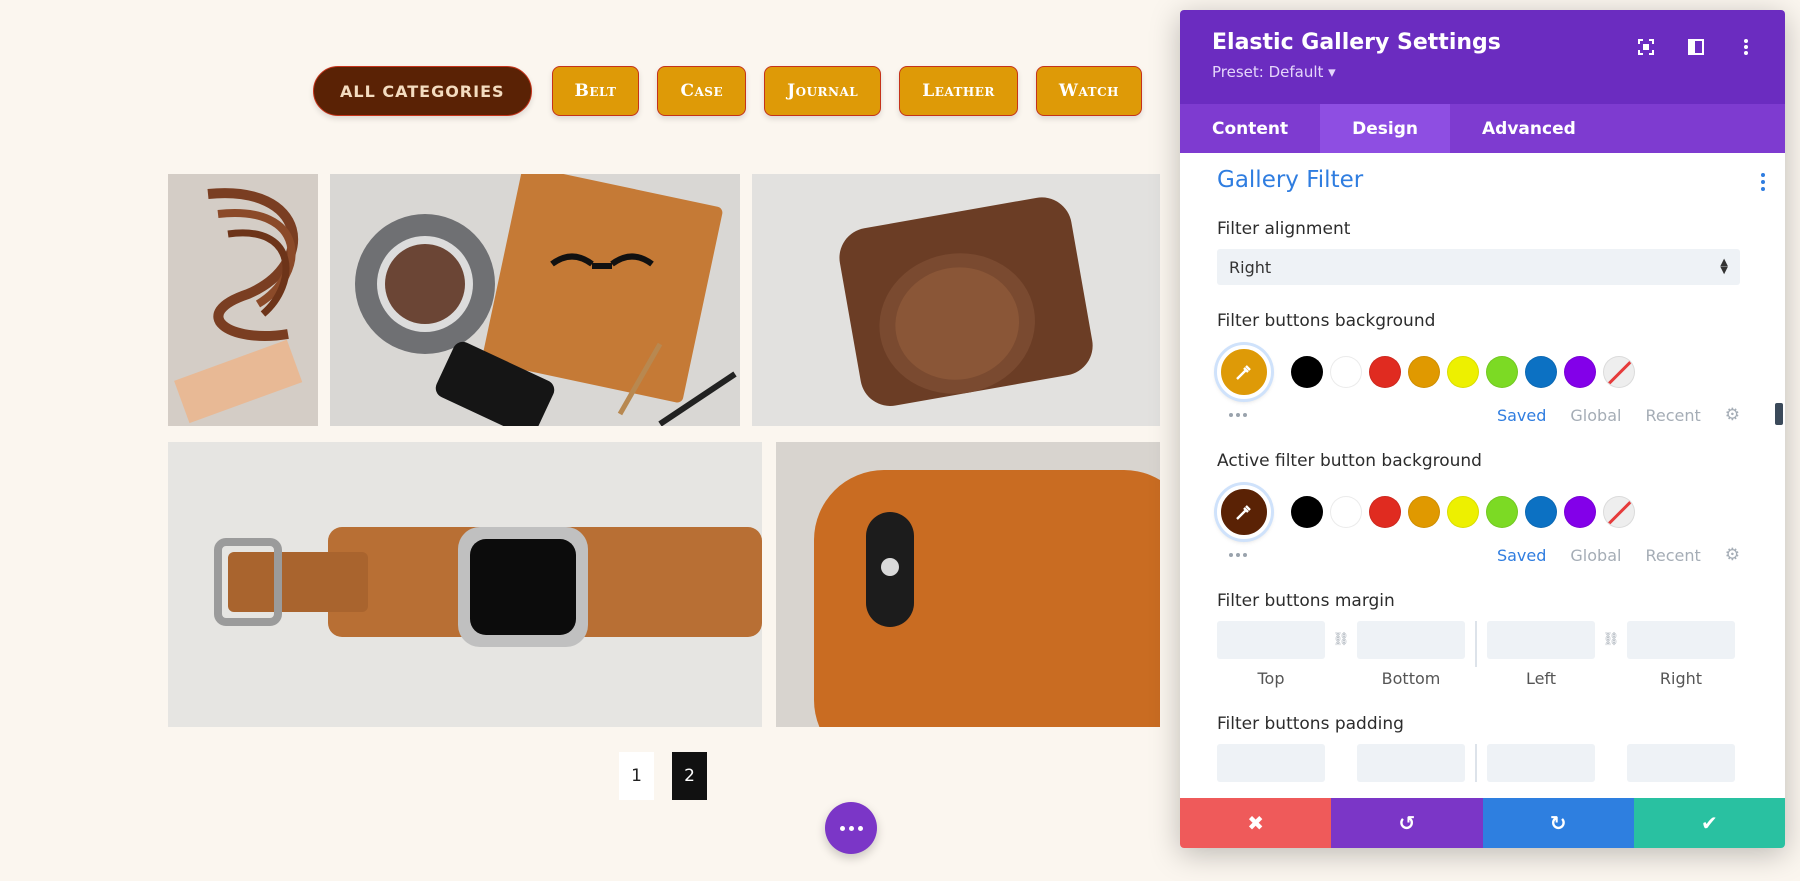 This screenshot has width=1800, height=881. Describe the element at coordinates (968, 584) in the screenshot. I see `gallery-image-phone-case` at that location.